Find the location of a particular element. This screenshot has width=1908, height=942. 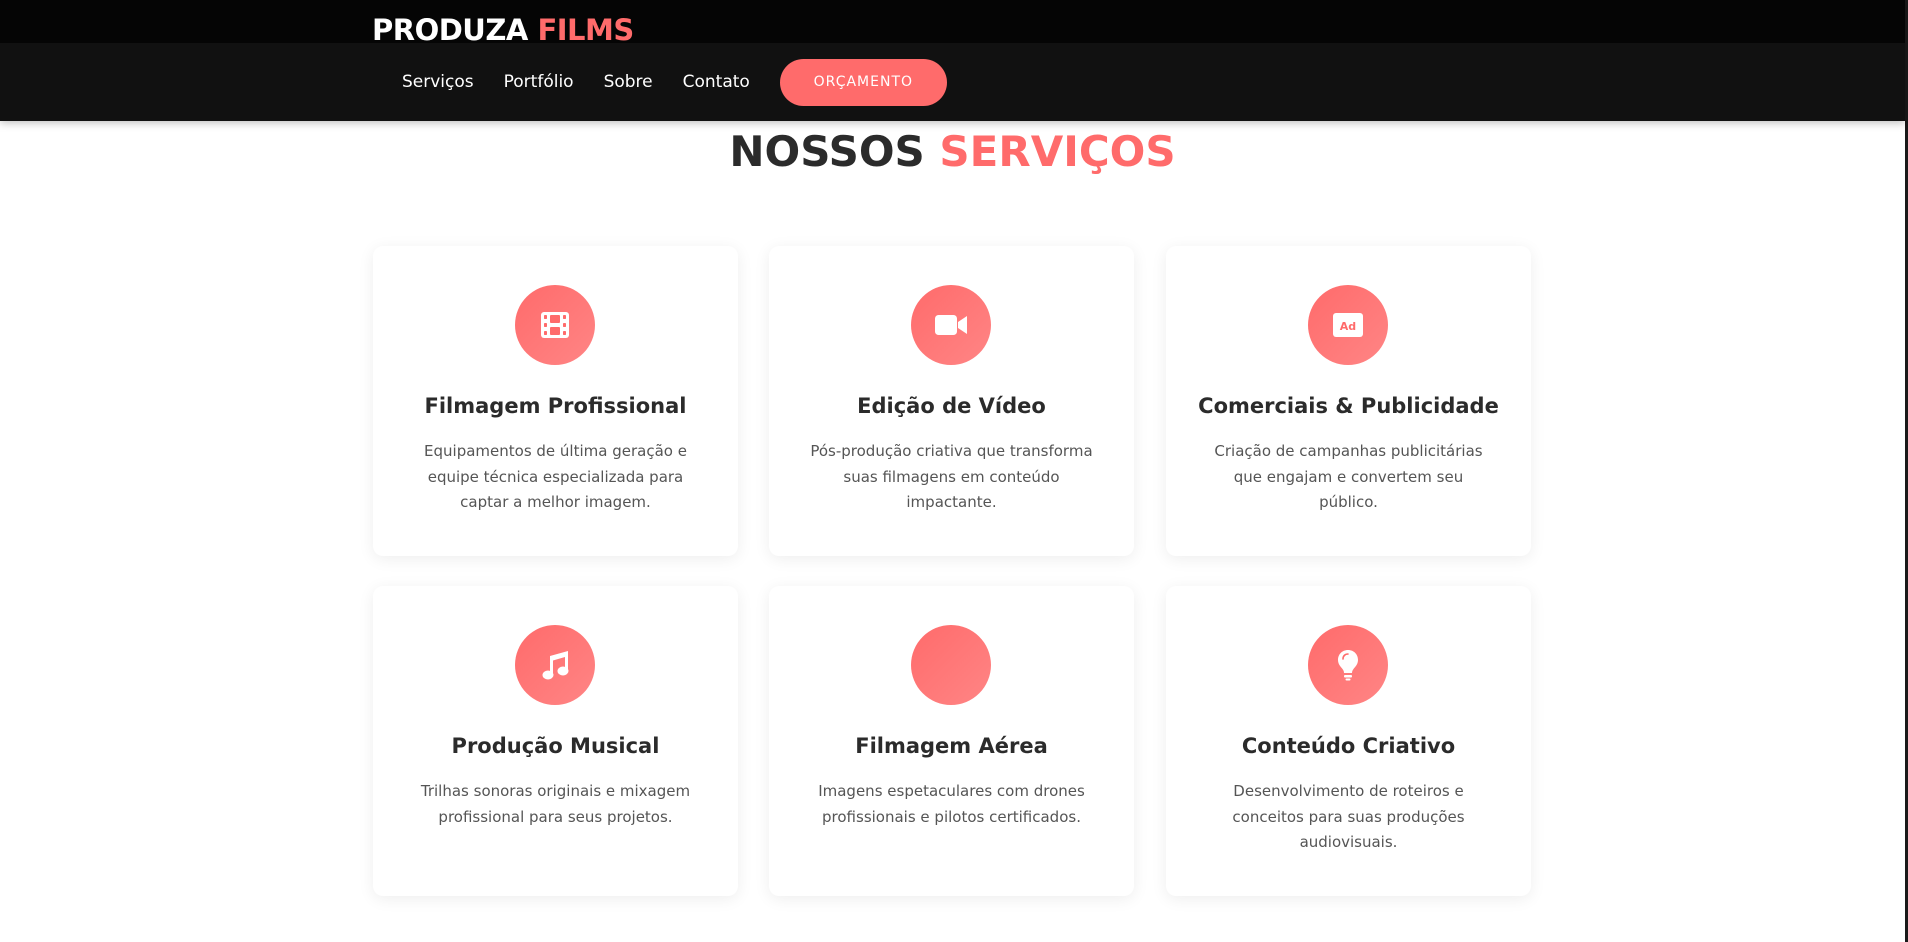

nav-link-servicos: Serviços is located at coordinates (438, 82).